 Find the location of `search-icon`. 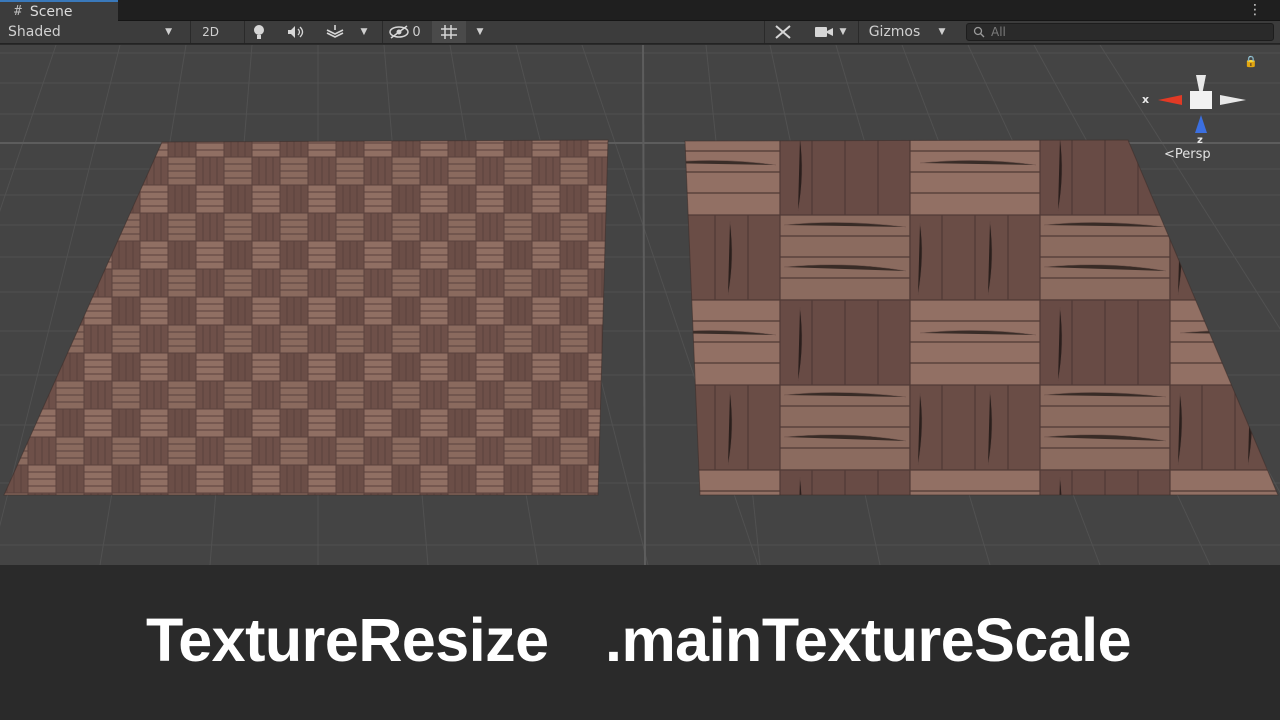

search-icon is located at coordinates (979, 32).